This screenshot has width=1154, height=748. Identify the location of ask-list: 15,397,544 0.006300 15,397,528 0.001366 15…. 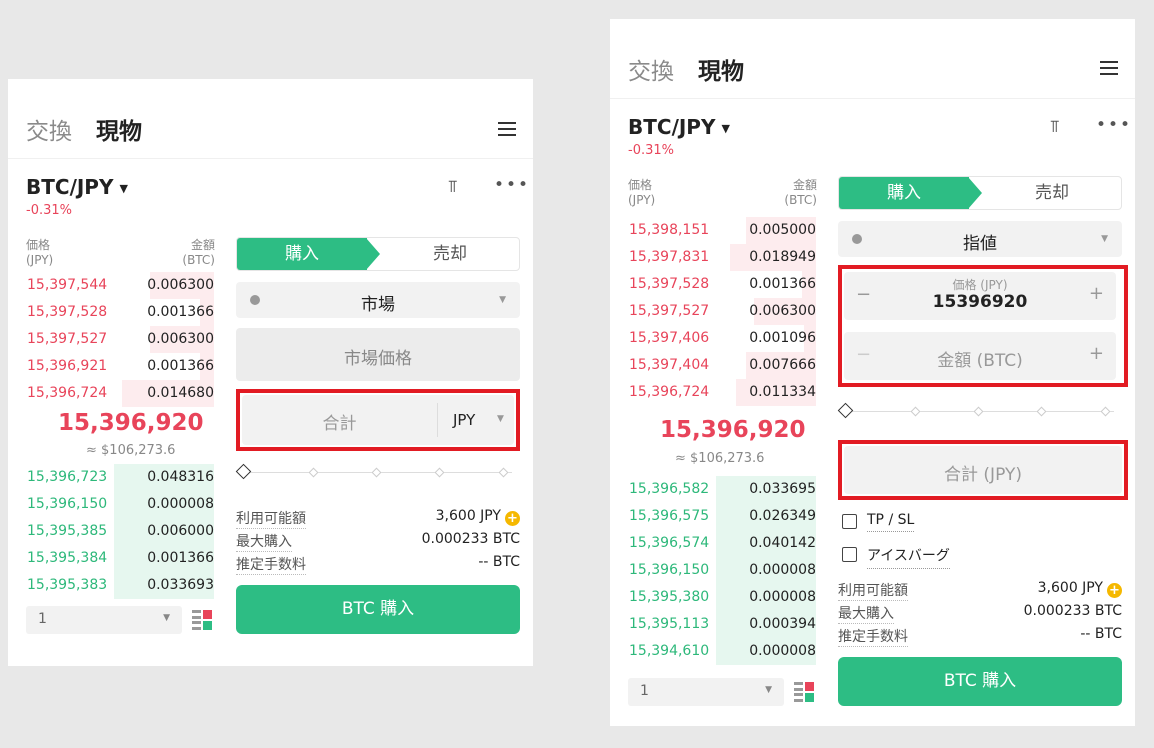
(111, 342).